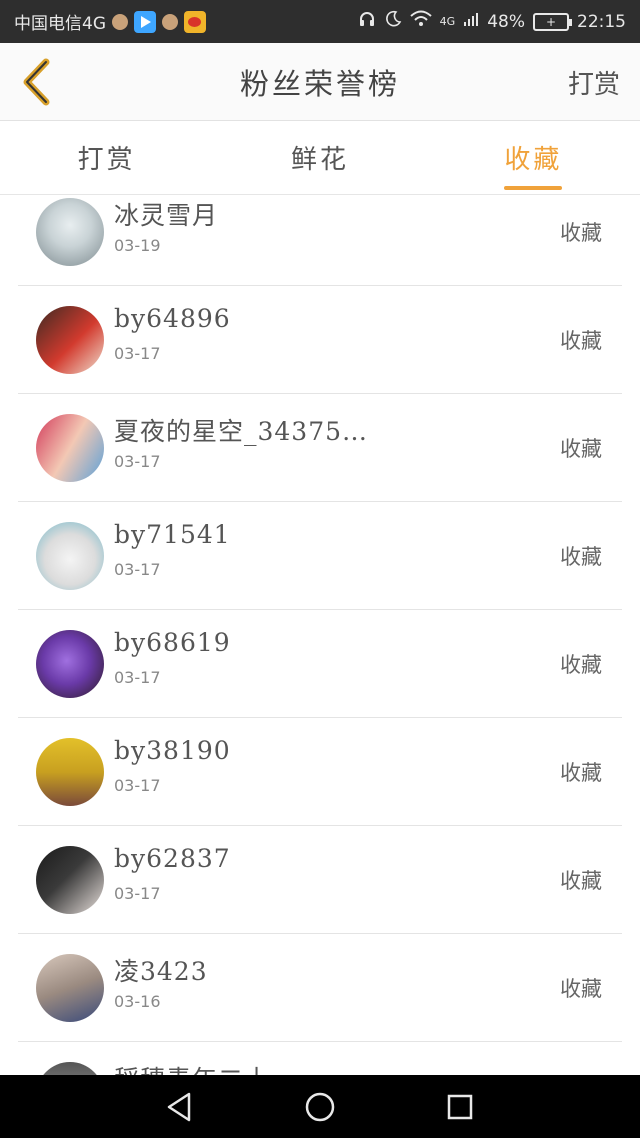 The height and width of the screenshot is (1138, 640). I want to click on user-name: by68619, so click(172, 642).